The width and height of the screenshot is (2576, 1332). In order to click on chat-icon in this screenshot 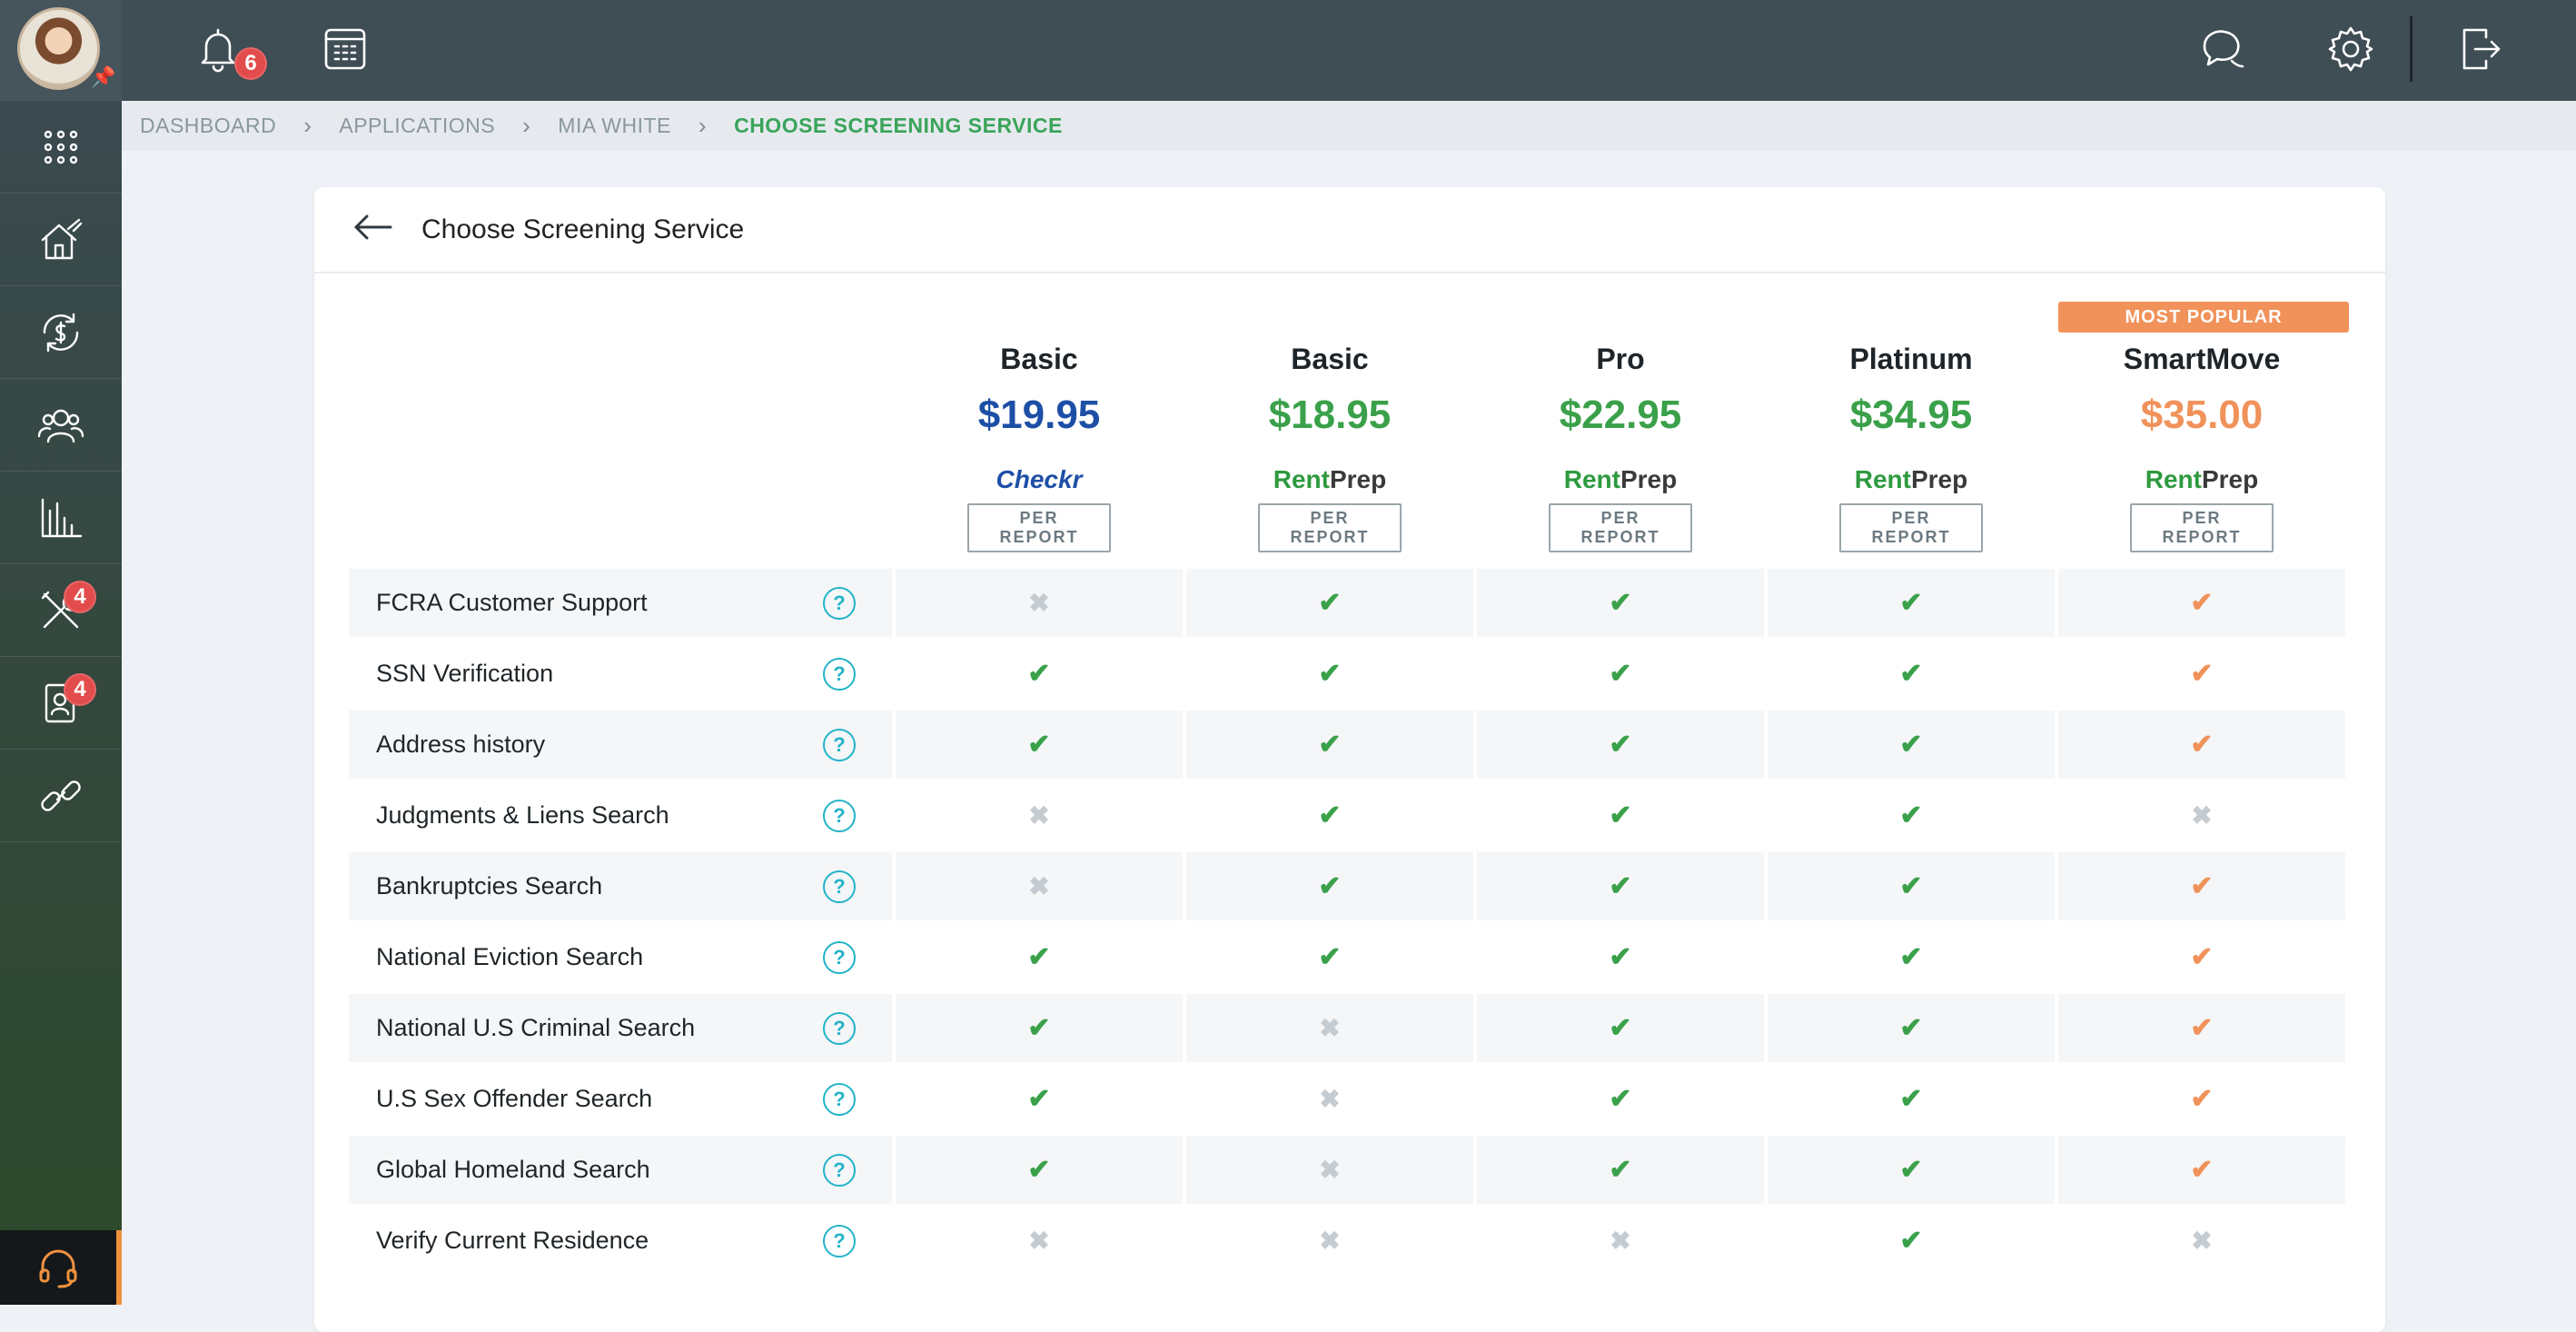, I will do `click(2223, 49)`.